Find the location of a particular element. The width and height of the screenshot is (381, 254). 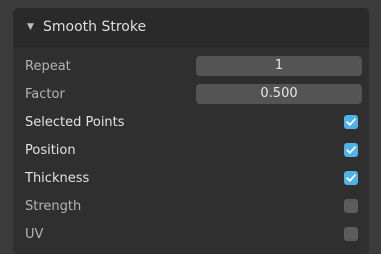

option-row-uv: UV is located at coordinates (191, 235).